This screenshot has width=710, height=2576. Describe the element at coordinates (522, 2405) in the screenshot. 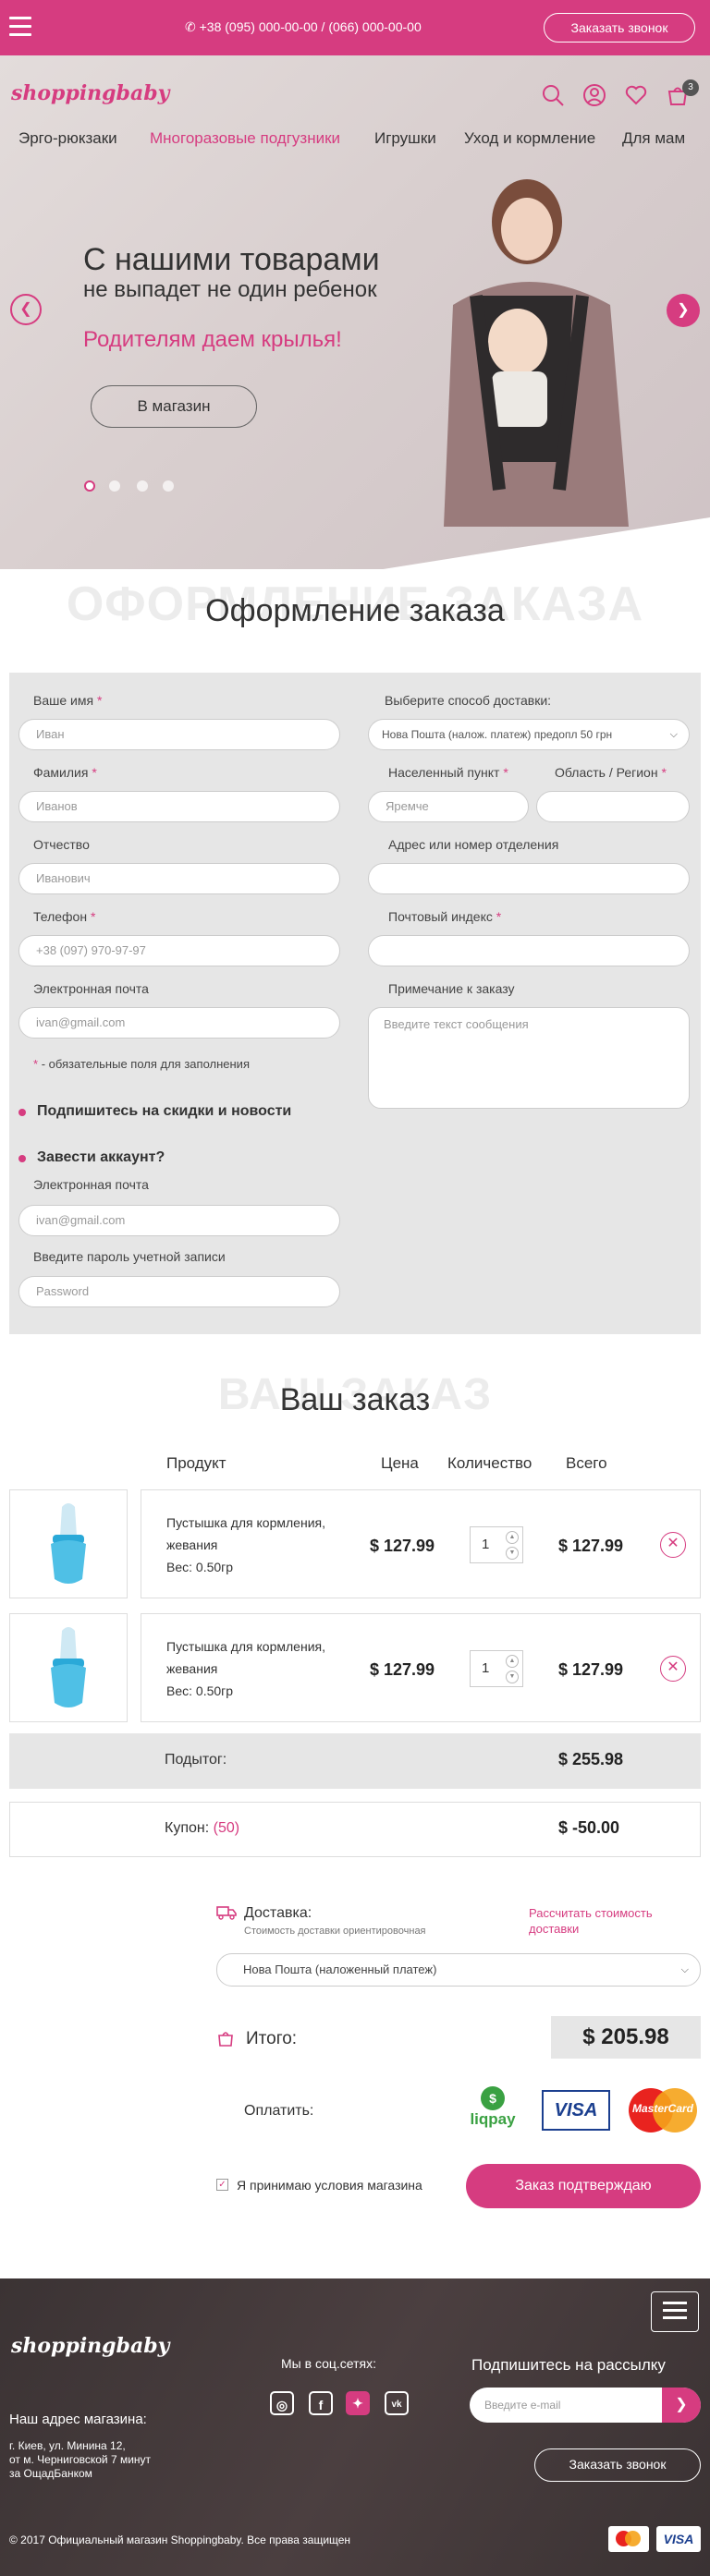

I see `newsletter-email-input: Введите e-mail` at that location.